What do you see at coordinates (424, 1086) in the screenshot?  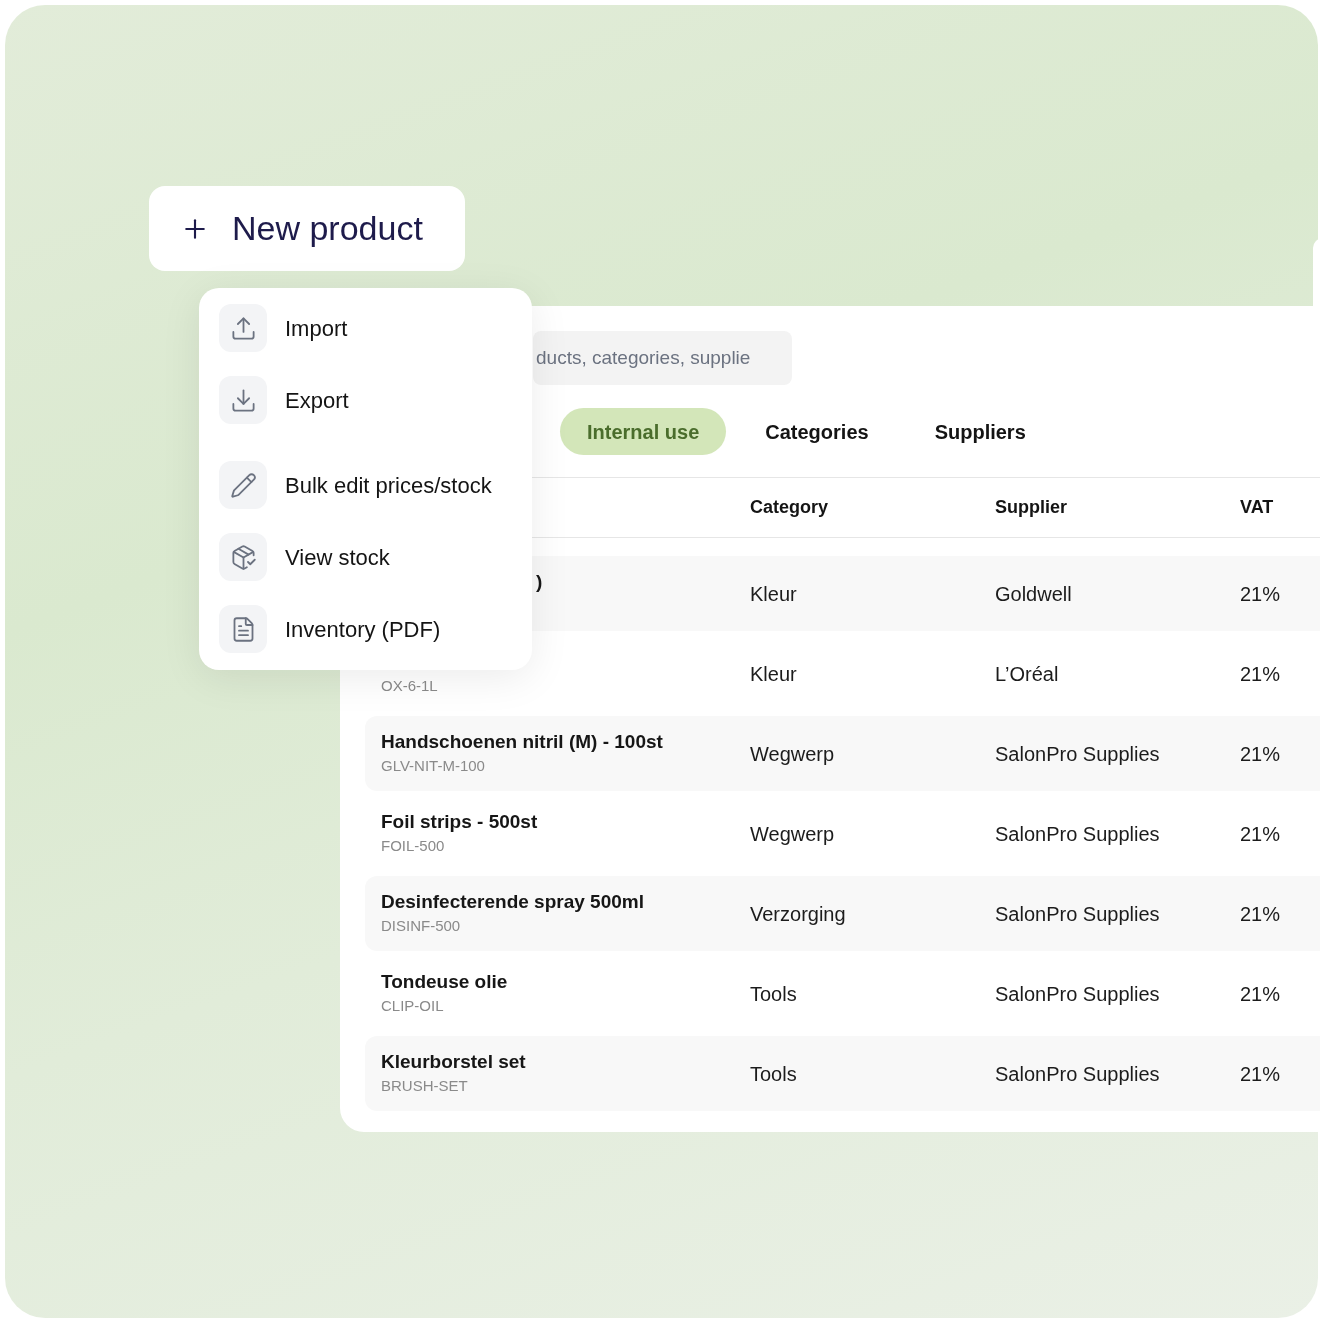 I see `product-sku: BRUSH-SET` at bounding box center [424, 1086].